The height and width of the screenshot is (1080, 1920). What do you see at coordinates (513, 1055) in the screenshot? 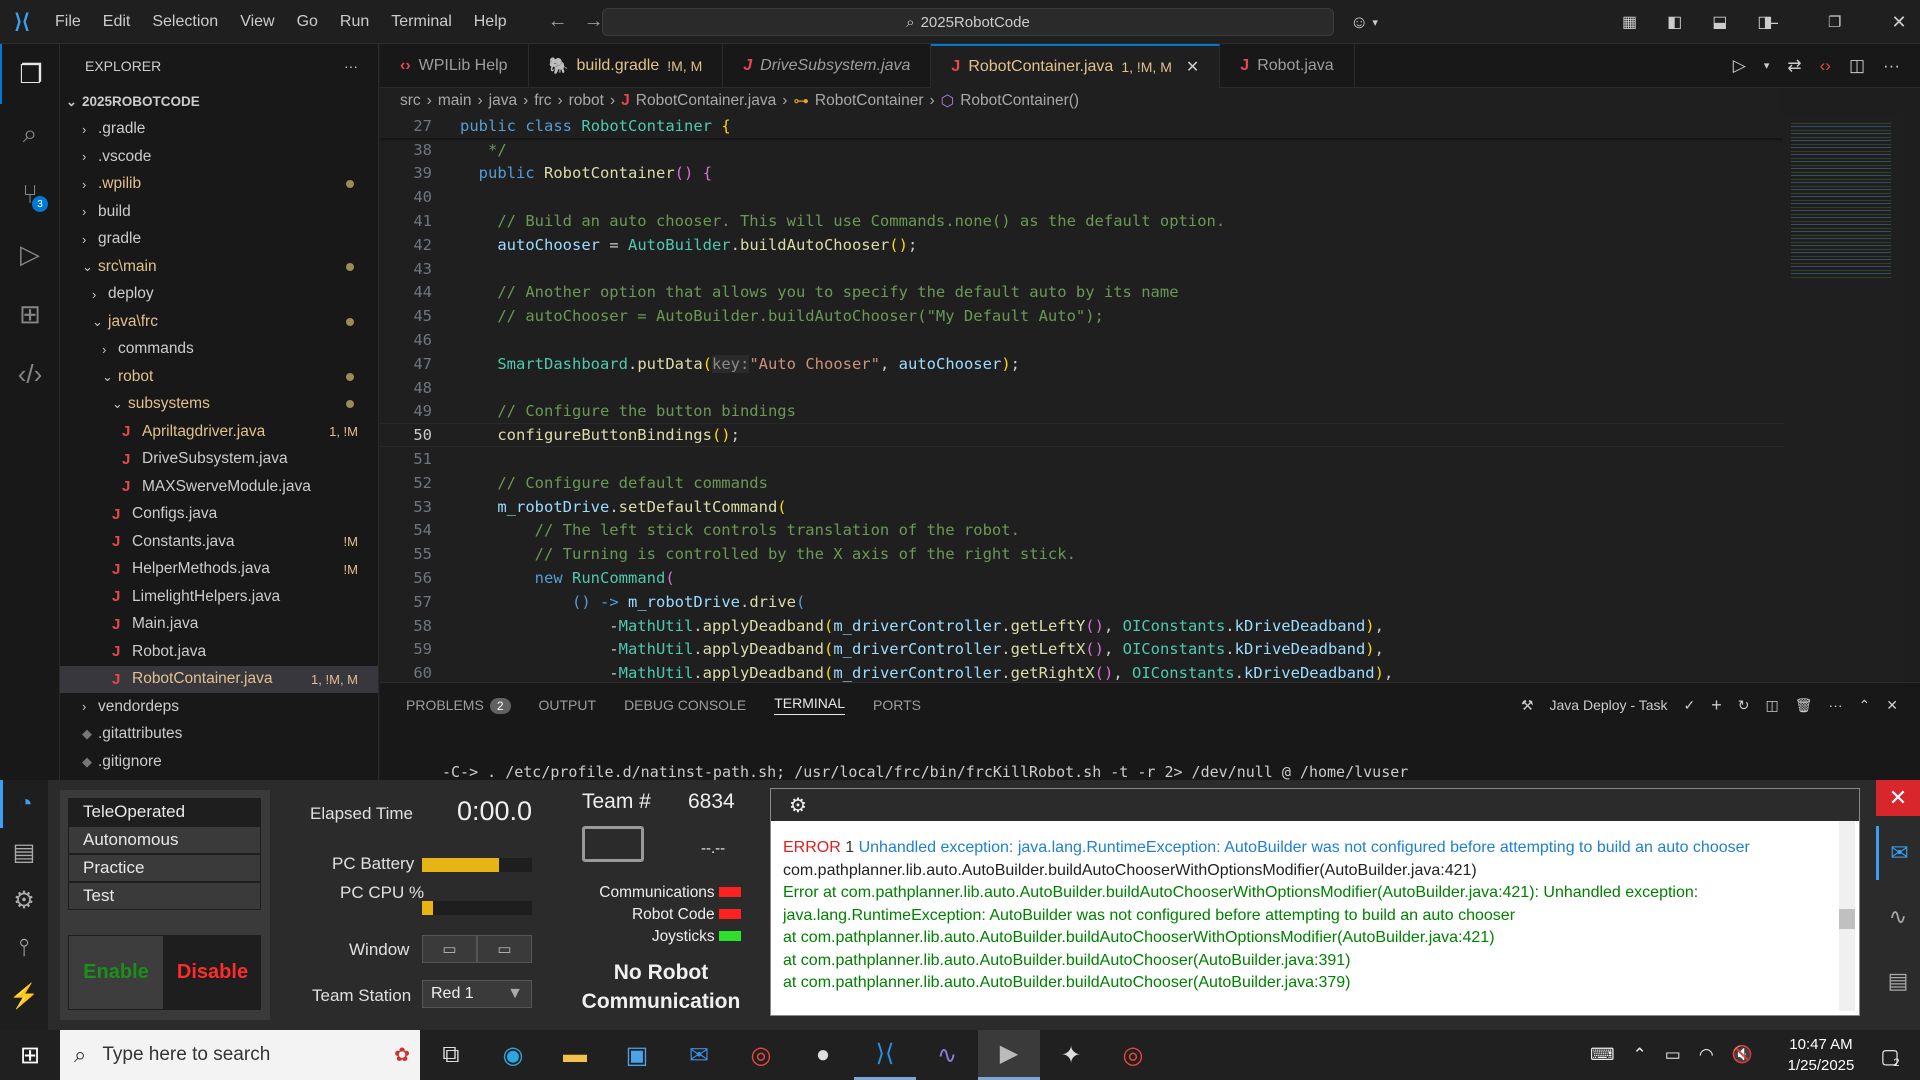
I see `edge-icon: ◉` at bounding box center [513, 1055].